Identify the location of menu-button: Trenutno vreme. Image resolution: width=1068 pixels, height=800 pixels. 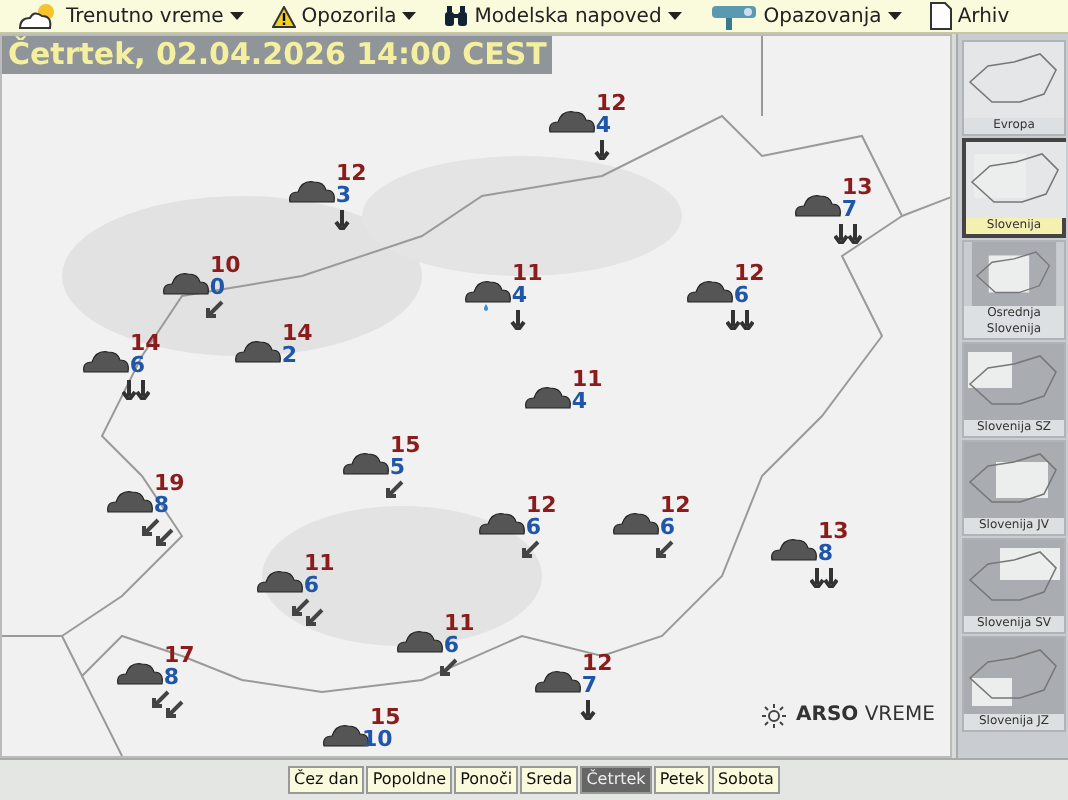
(130, 16).